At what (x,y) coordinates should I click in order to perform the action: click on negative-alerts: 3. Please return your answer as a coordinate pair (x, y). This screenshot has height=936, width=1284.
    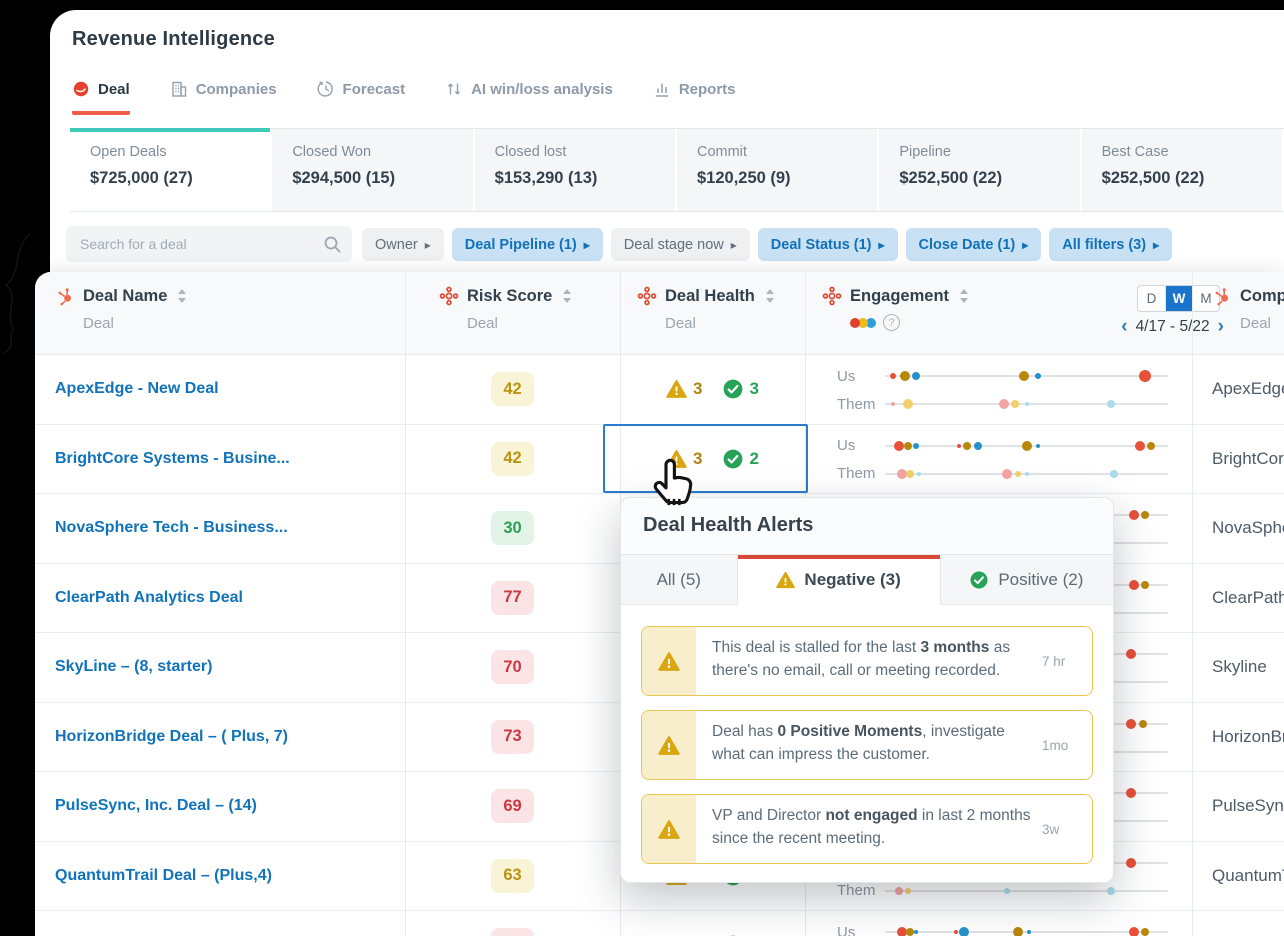
    Looking at the image, I should click on (684, 389).